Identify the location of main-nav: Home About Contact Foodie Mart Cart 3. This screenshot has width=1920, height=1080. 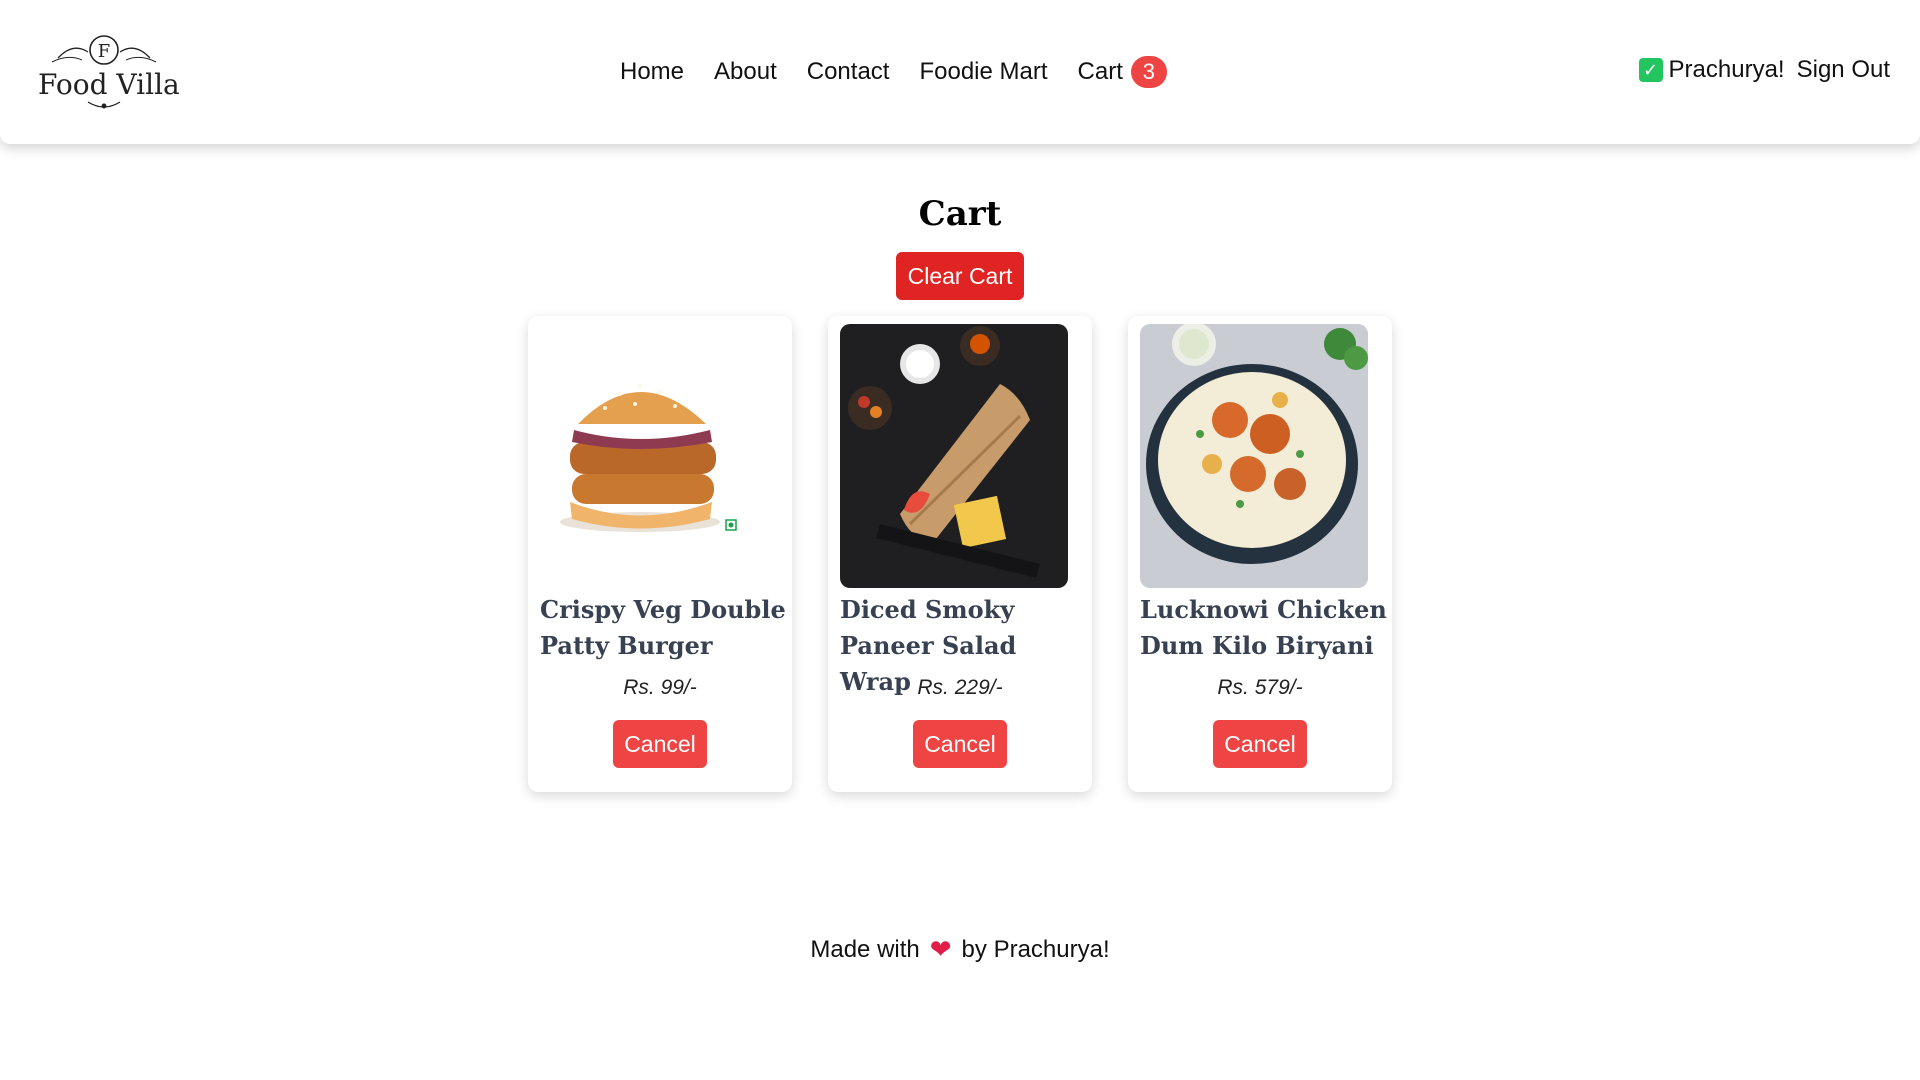
(893, 72).